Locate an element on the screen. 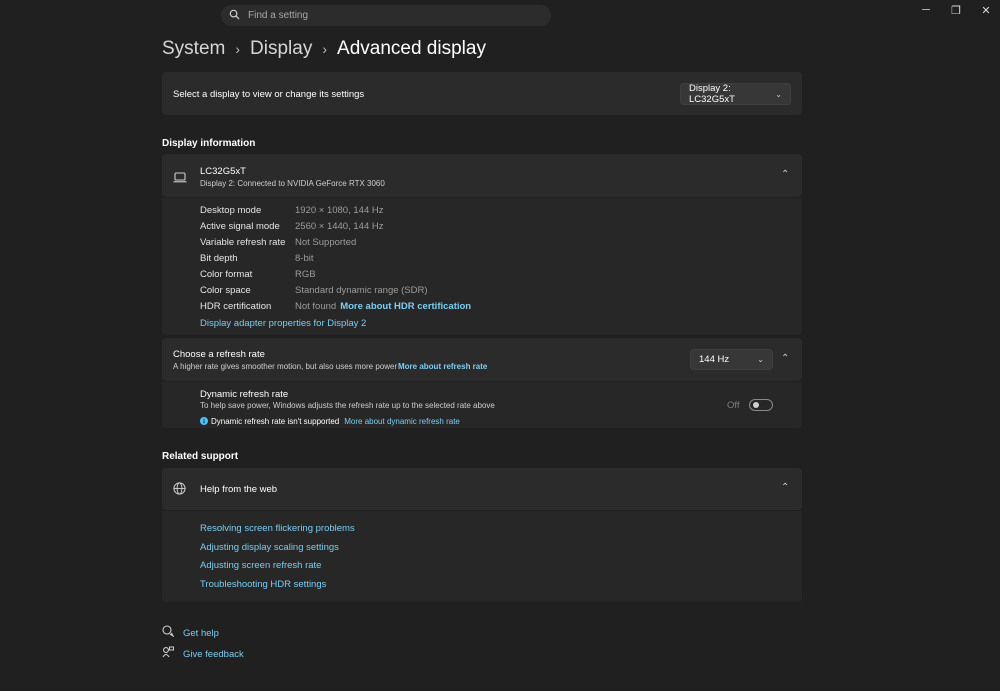  dynamic-refresh-toggle is located at coordinates (761, 405).